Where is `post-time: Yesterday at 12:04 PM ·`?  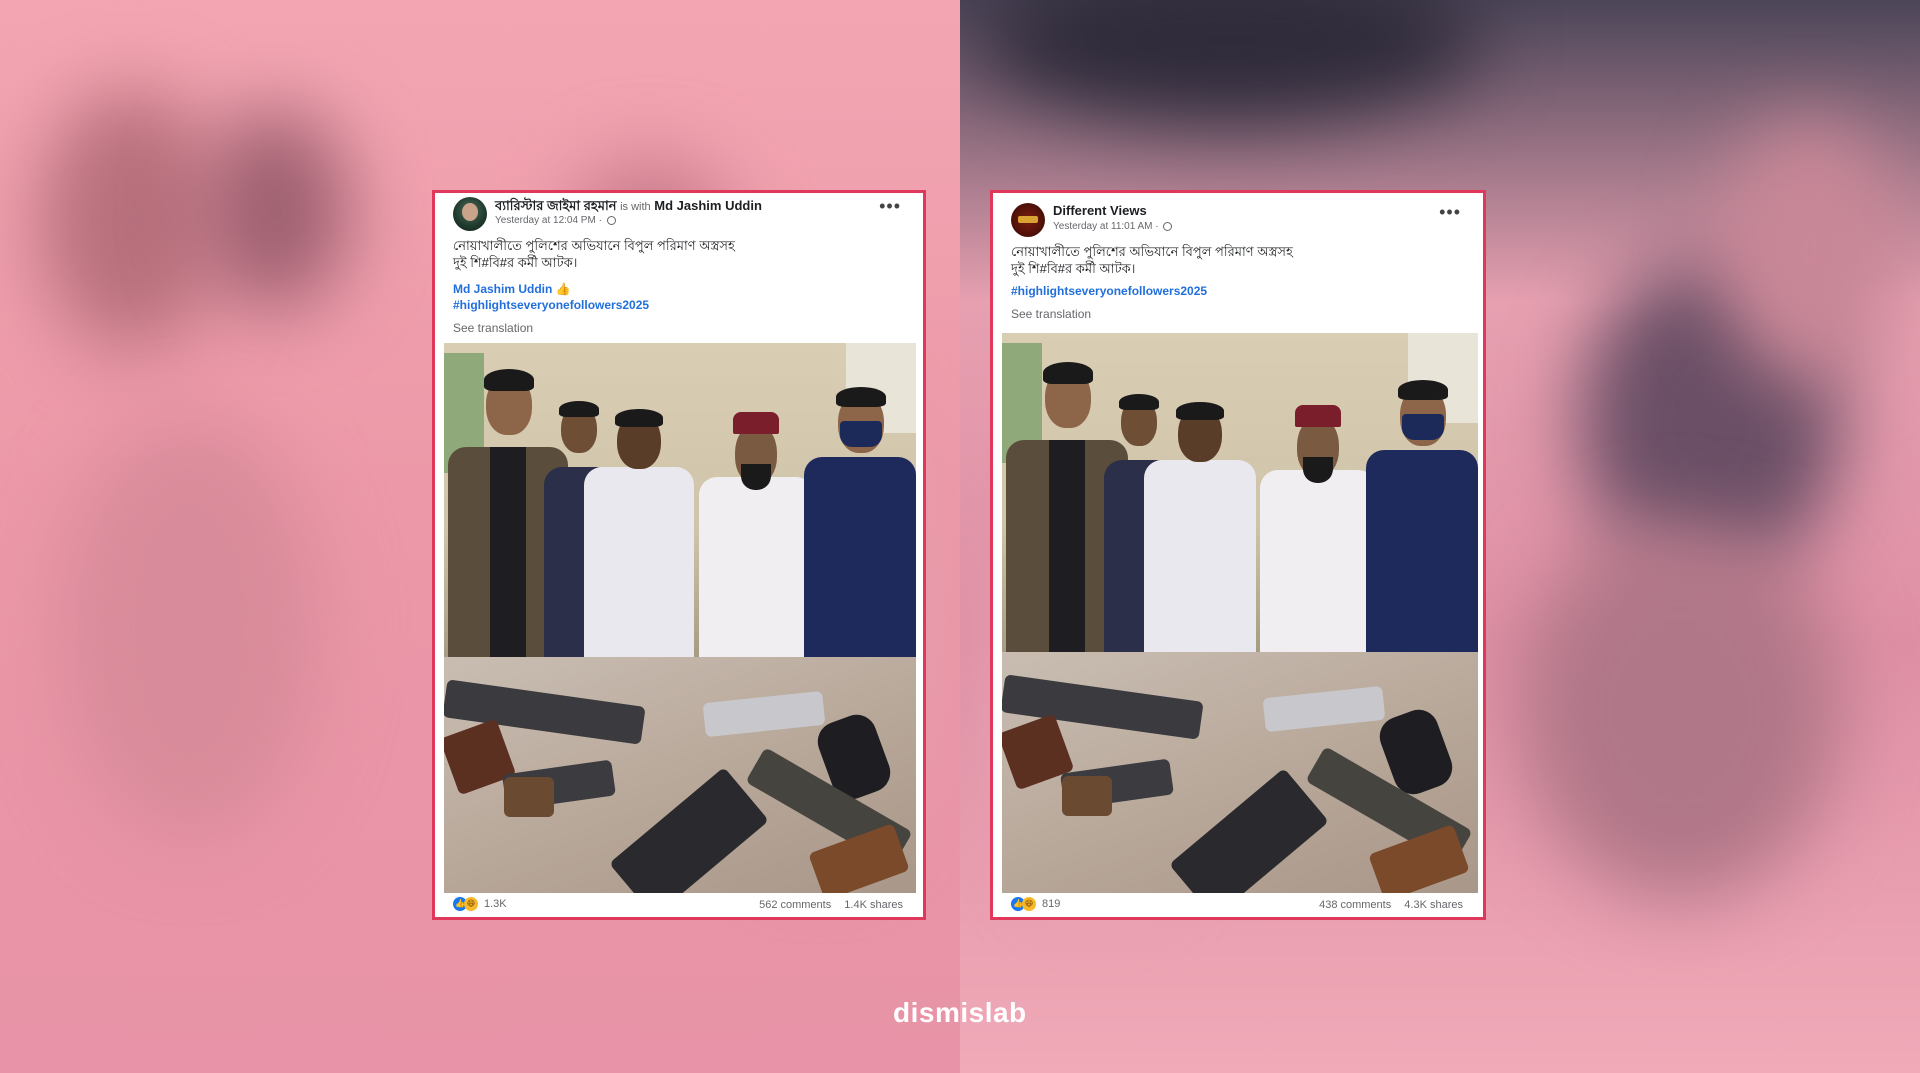
post-time: Yesterday at 12:04 PM · is located at coordinates (548, 220).